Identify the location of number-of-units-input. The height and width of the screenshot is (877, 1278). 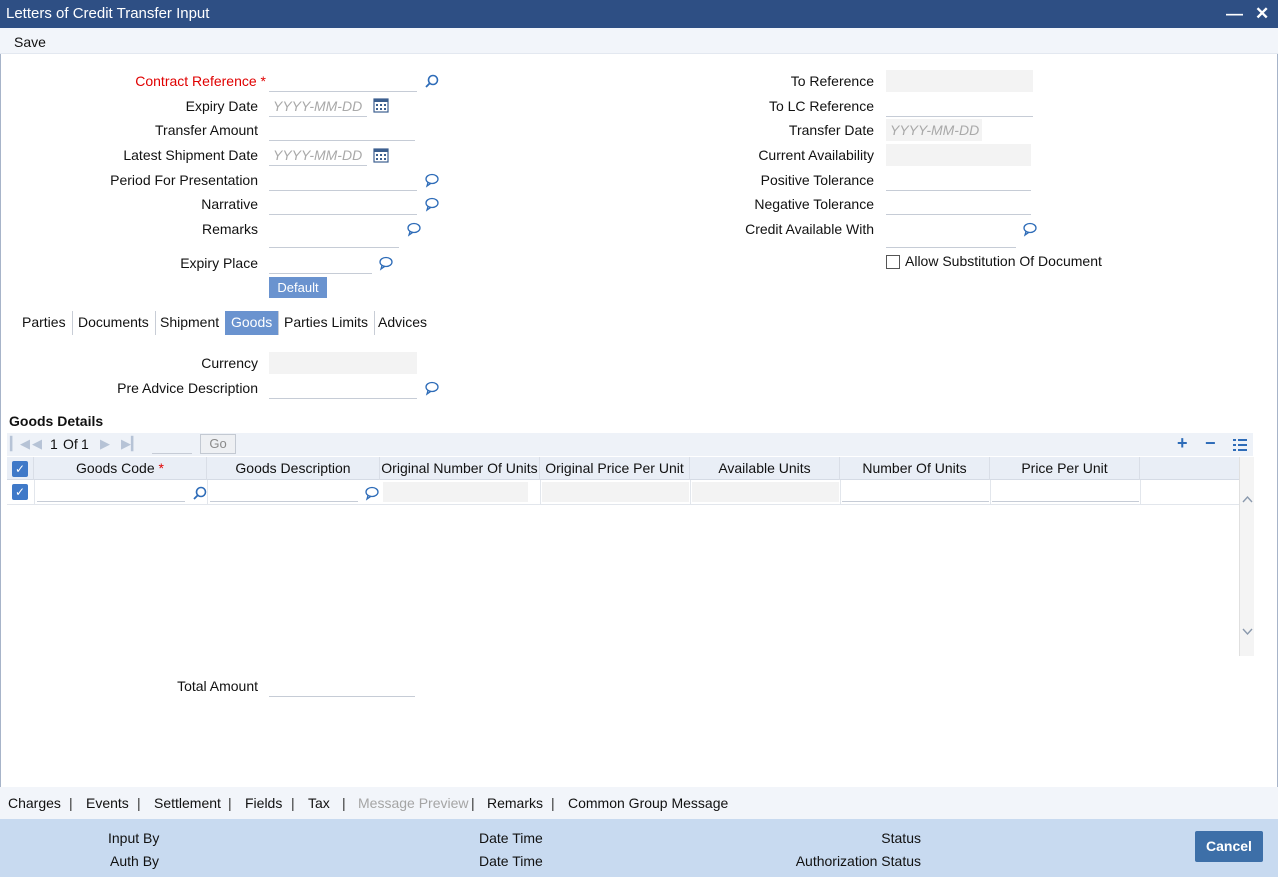
(915, 491).